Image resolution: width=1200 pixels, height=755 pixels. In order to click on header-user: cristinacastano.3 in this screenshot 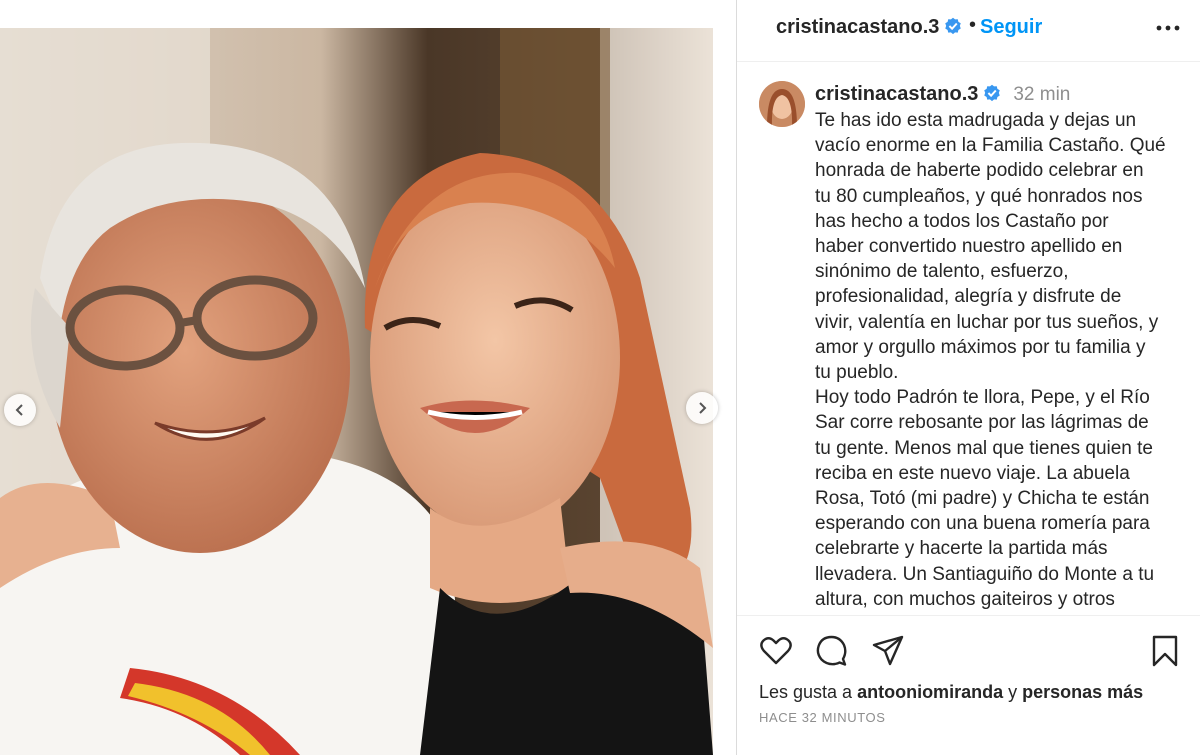, I will do `click(869, 27)`.